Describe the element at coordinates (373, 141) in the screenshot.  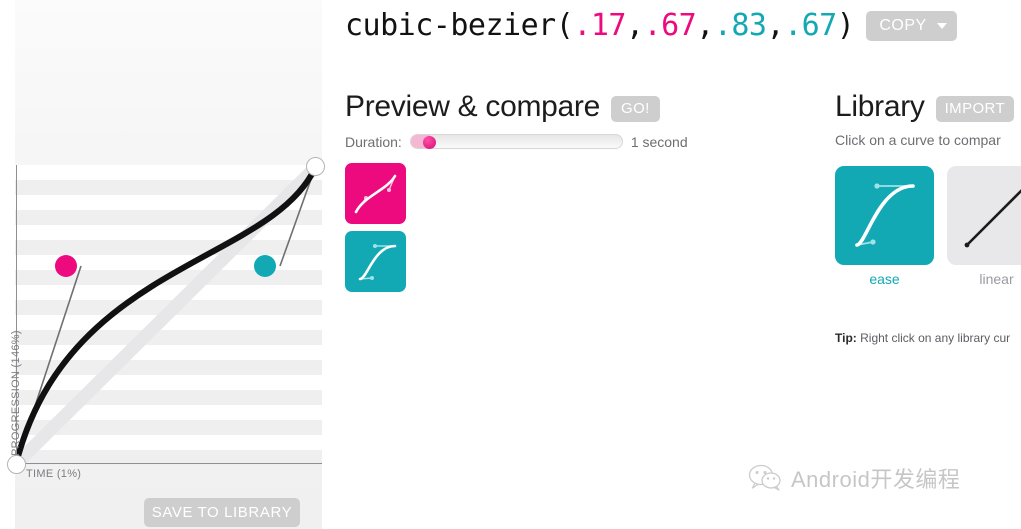
I see `duration-label: Duration:` at that location.